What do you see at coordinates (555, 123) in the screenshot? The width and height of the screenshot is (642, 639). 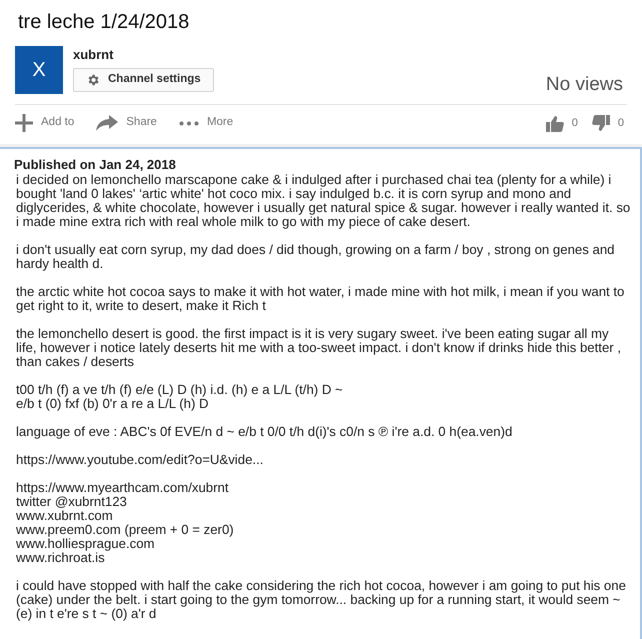 I see `thumbs-up-icon` at bounding box center [555, 123].